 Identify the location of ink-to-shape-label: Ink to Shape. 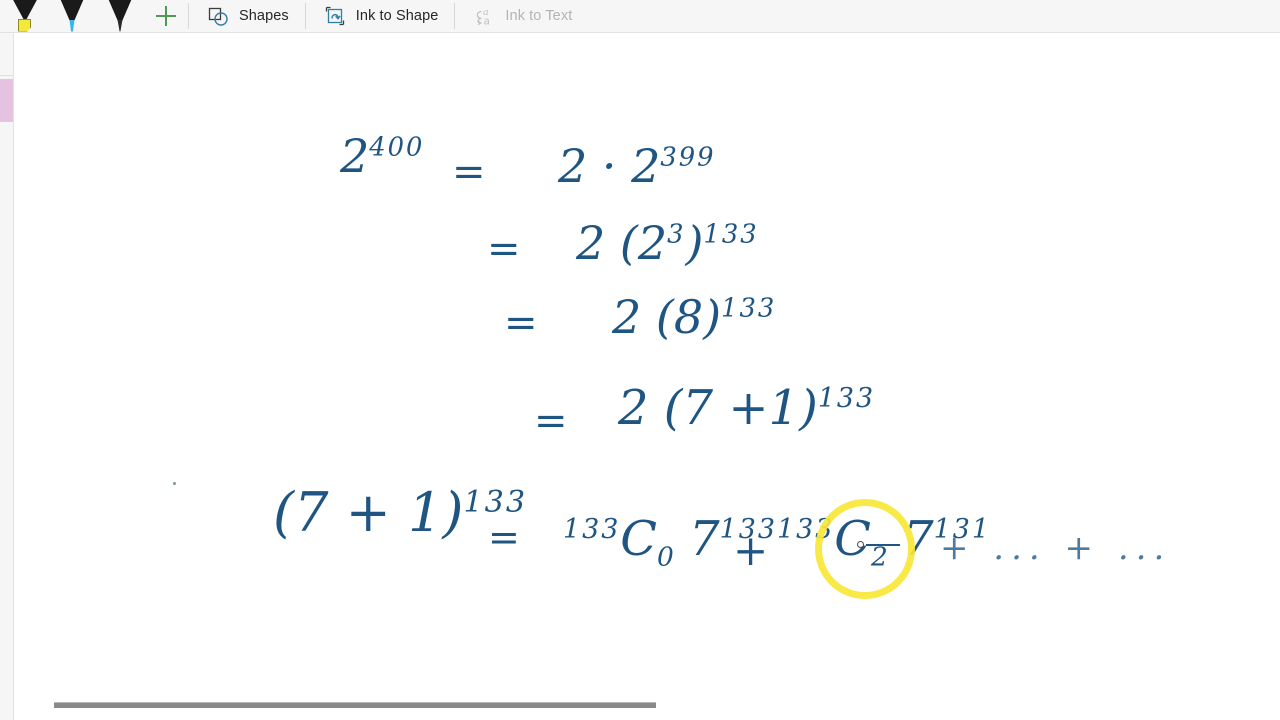
(397, 16).